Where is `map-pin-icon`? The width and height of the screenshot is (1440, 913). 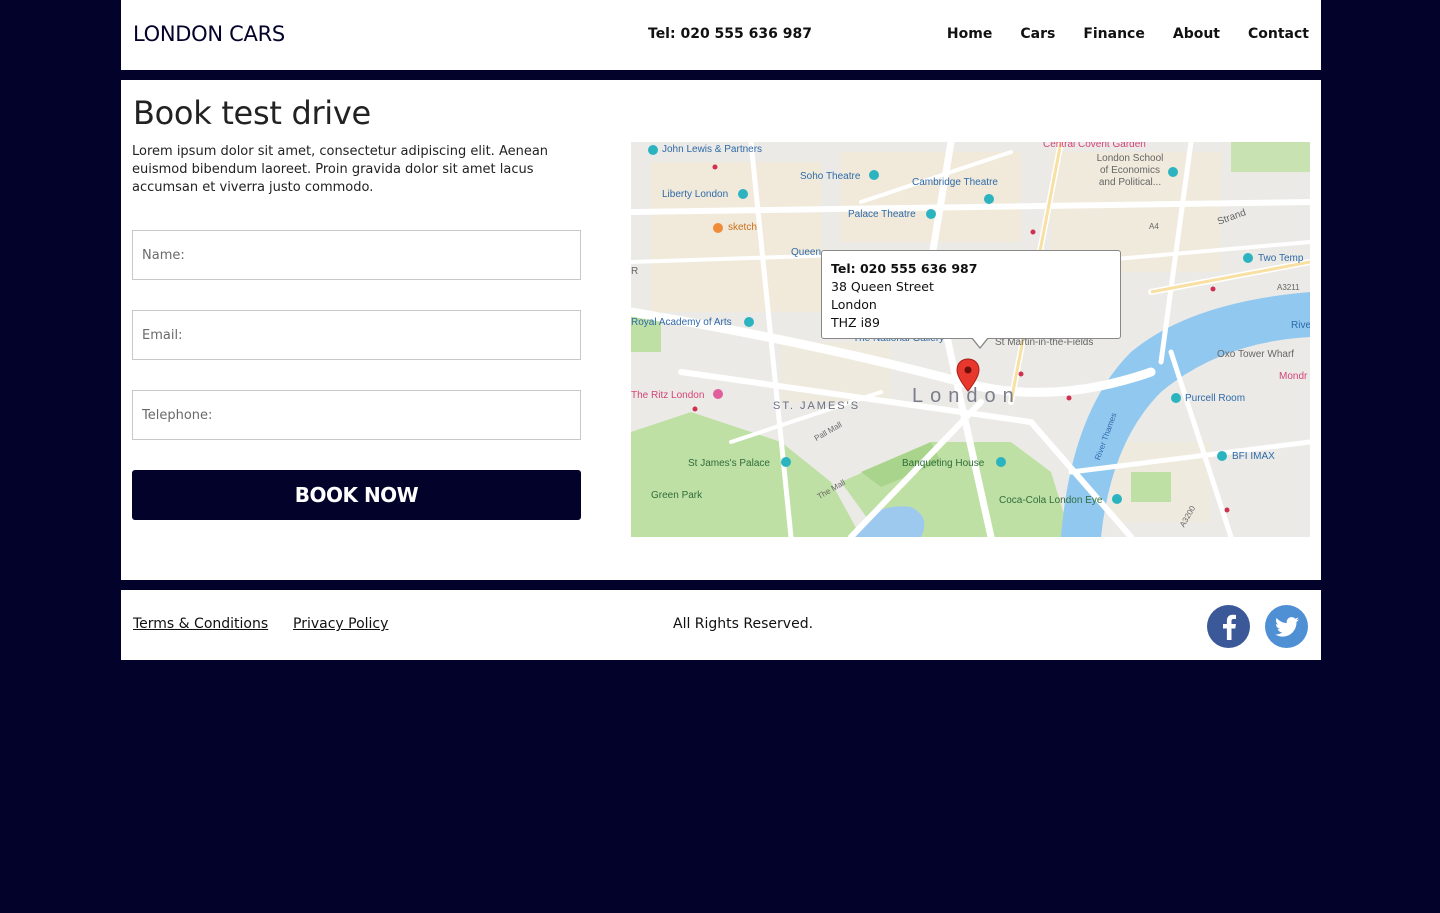 map-pin-icon is located at coordinates (968, 375).